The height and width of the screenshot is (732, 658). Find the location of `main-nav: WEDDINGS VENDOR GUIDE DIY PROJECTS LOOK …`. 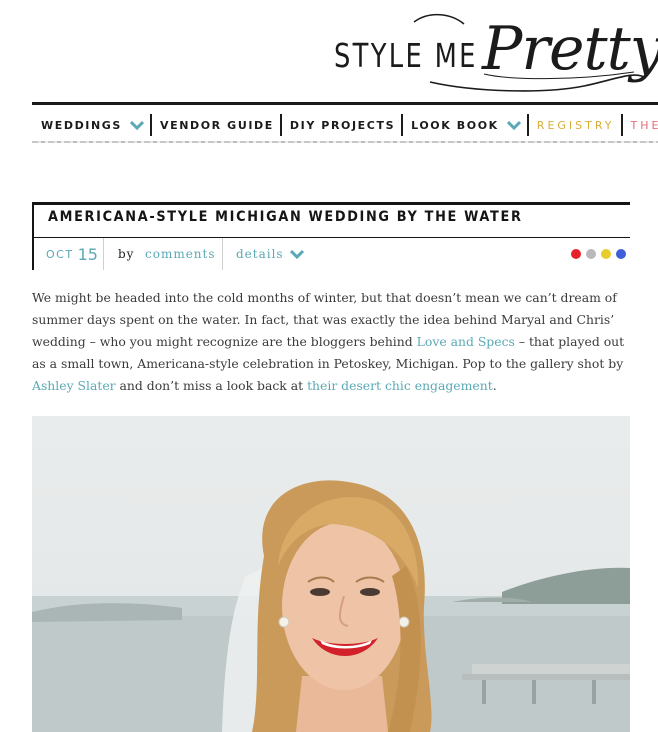

main-nav: WEDDINGS VENDOR GUIDE DIY PROJECTS LOOK … is located at coordinates (345, 125).